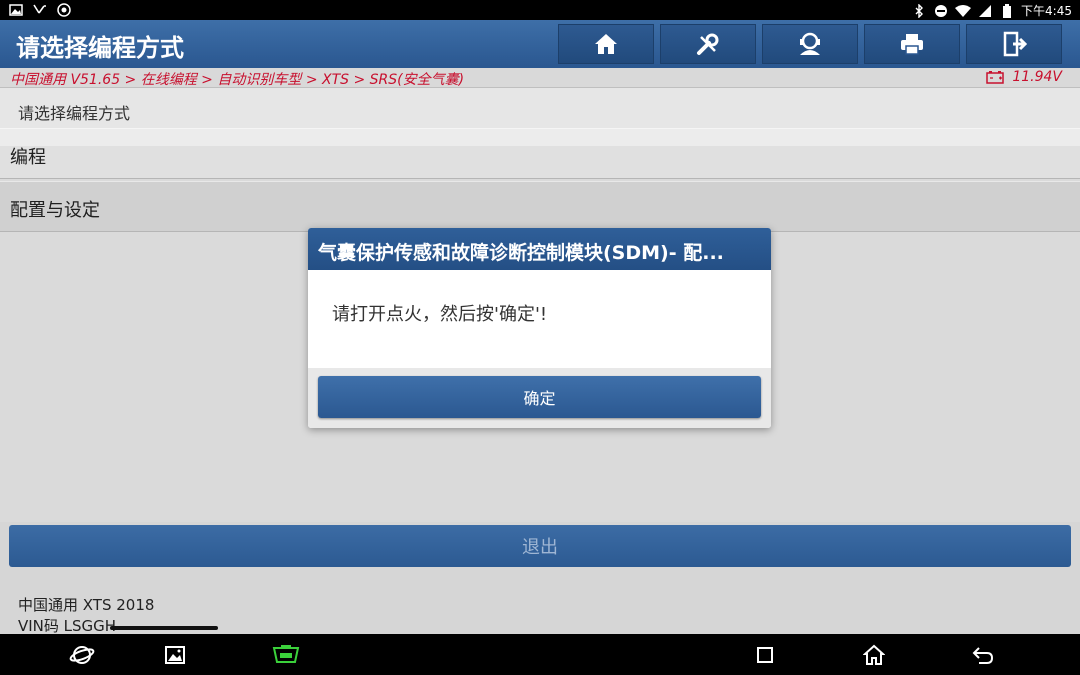 Image resolution: width=1080 pixels, height=675 pixels. Describe the element at coordinates (941, 11) in the screenshot. I see `dnd-icon` at that location.